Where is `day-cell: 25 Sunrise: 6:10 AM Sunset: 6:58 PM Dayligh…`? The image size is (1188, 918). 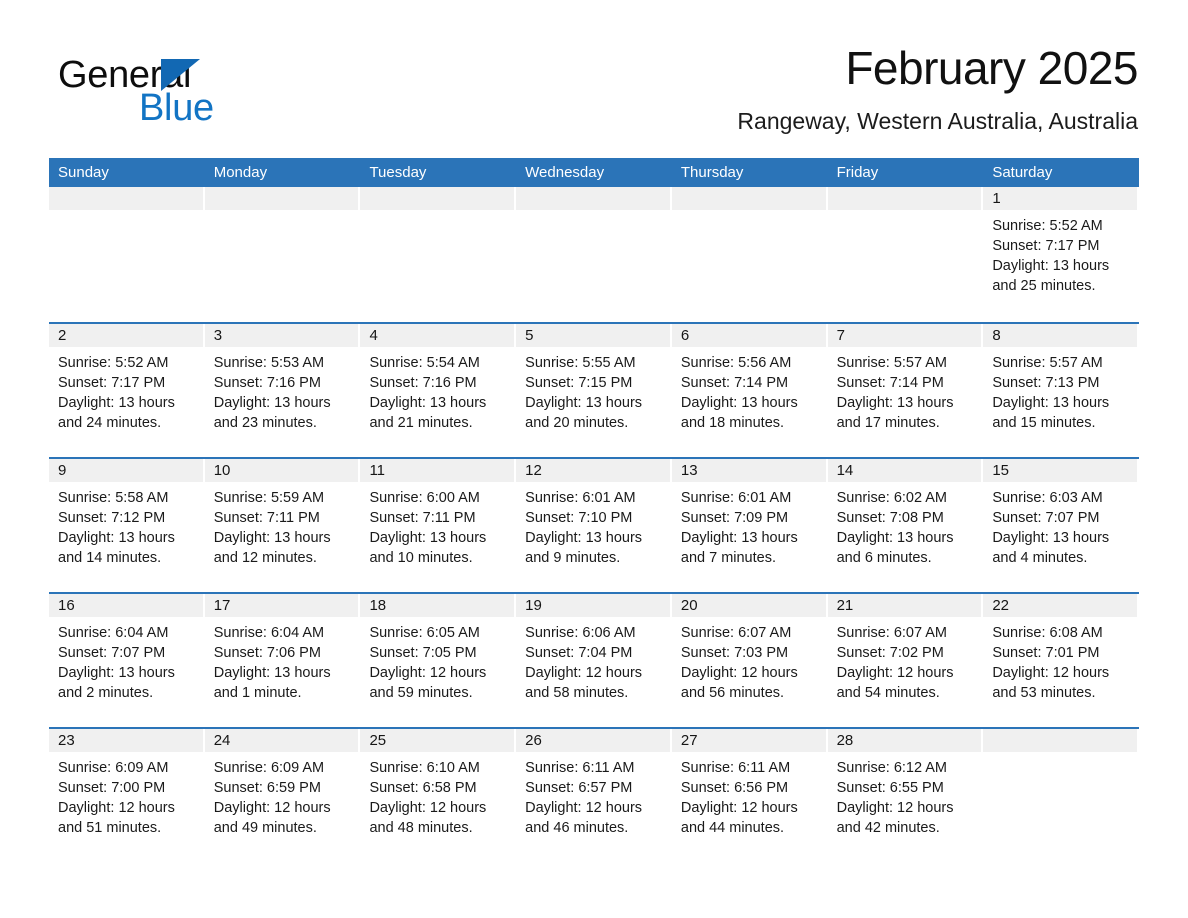
day-cell: 25 Sunrise: 6:10 AM Sunset: 6:58 PM Dayligh… is located at coordinates (438, 793).